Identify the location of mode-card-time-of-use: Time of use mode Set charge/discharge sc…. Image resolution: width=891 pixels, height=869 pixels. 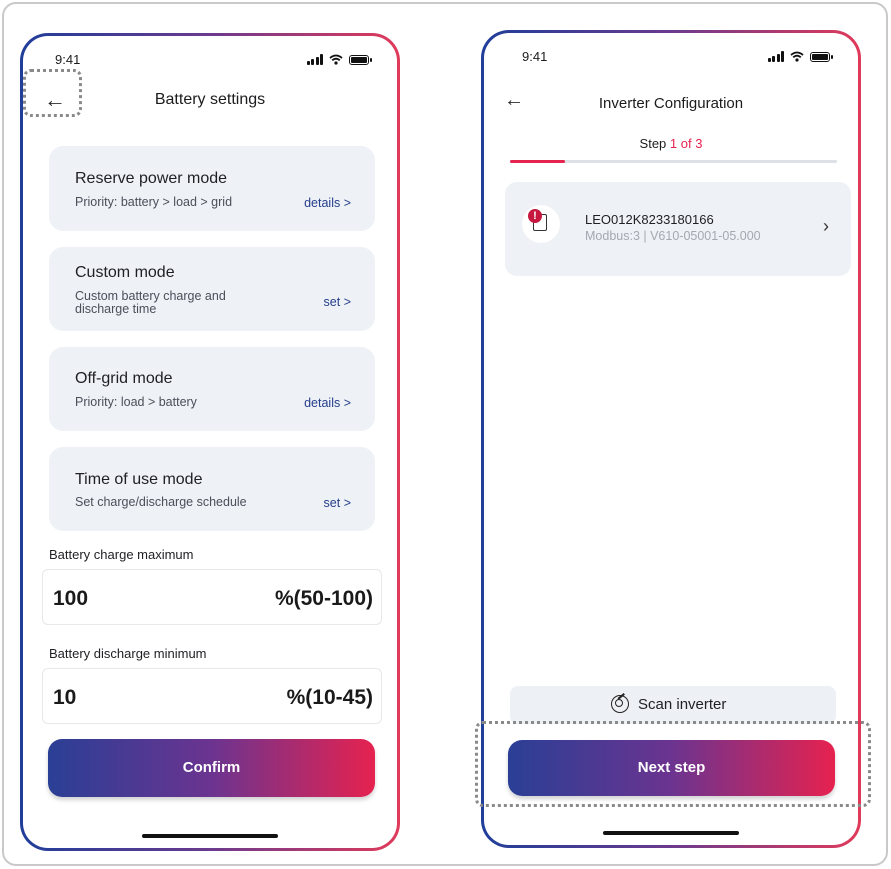
(212, 489).